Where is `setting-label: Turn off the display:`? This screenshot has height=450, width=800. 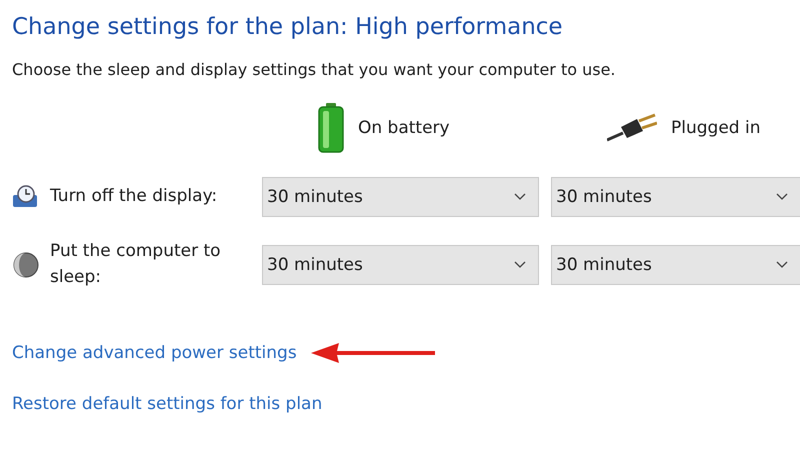
setting-label: Turn off the display: is located at coordinates (134, 196).